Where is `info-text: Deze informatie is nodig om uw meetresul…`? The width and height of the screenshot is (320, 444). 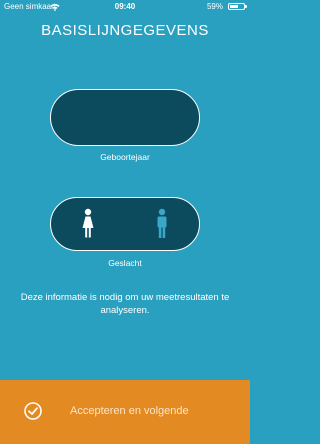
info-text: Deze informatie is nodig om uw meetresul… is located at coordinates (125, 304).